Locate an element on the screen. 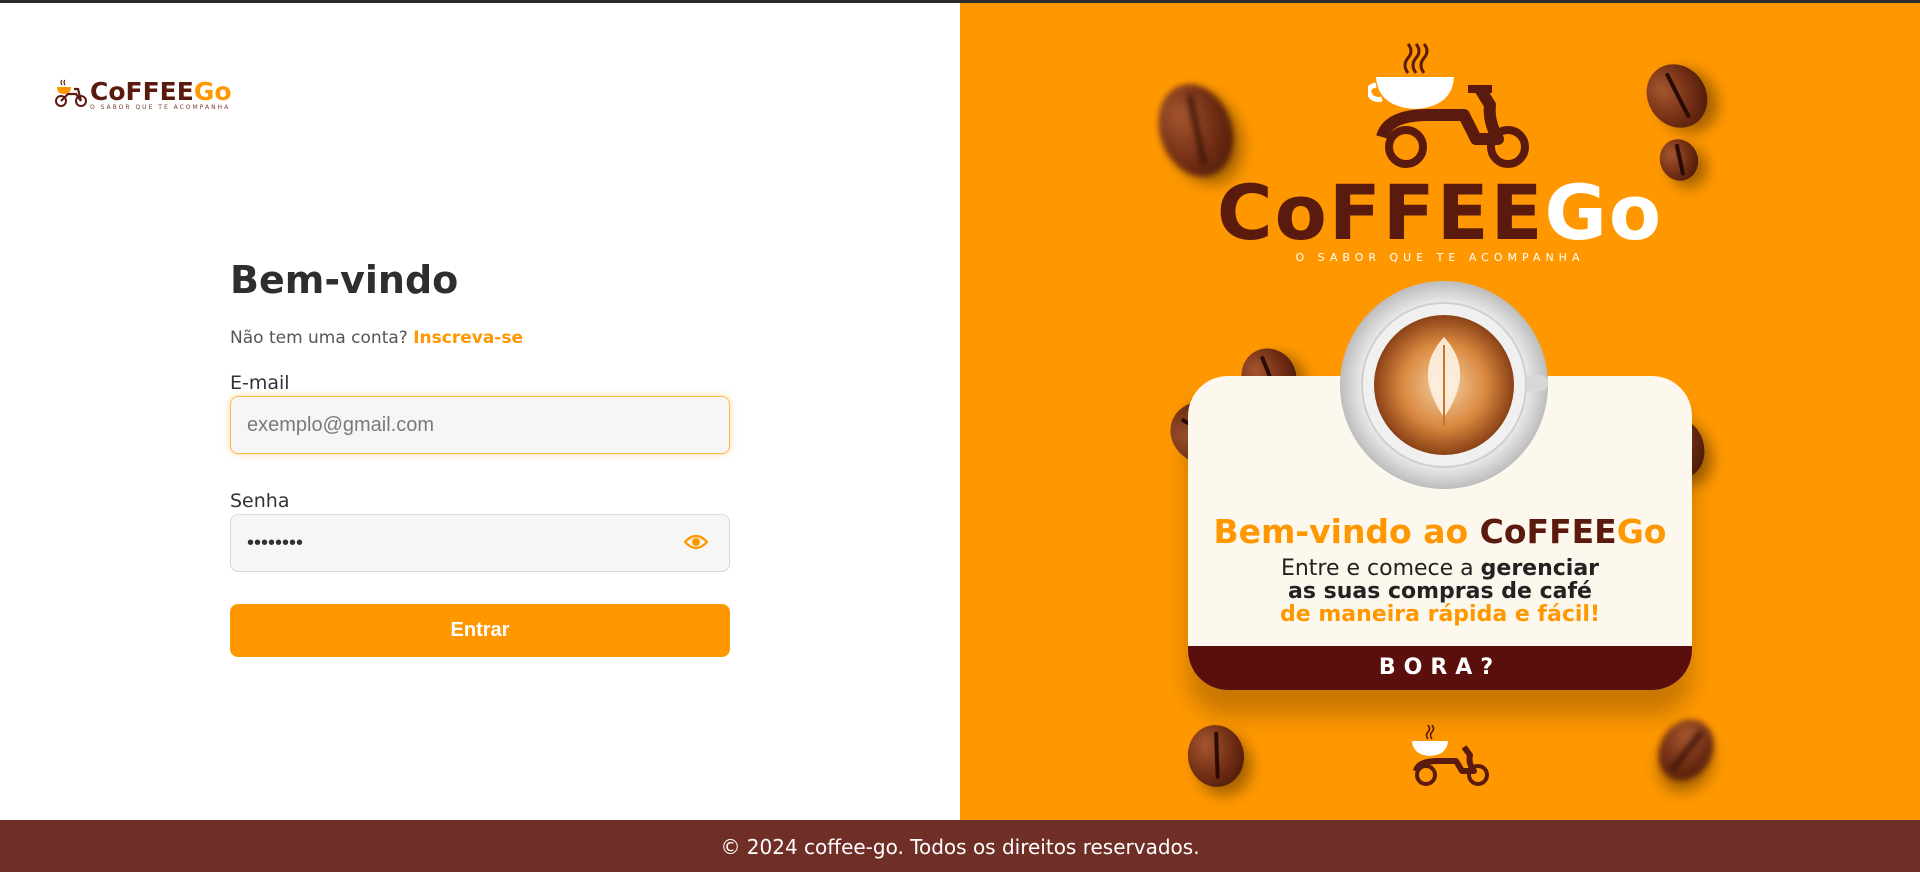  password-field is located at coordinates (480, 543).